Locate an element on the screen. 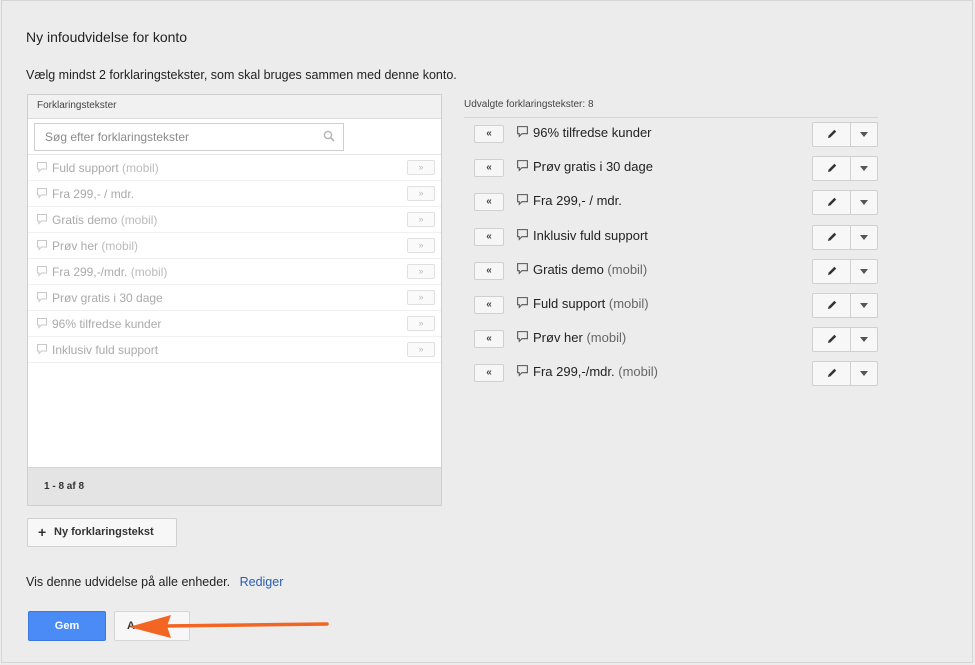 The image size is (975, 665). selected-item-text: Fra 299,- / mdr. is located at coordinates (577, 201).